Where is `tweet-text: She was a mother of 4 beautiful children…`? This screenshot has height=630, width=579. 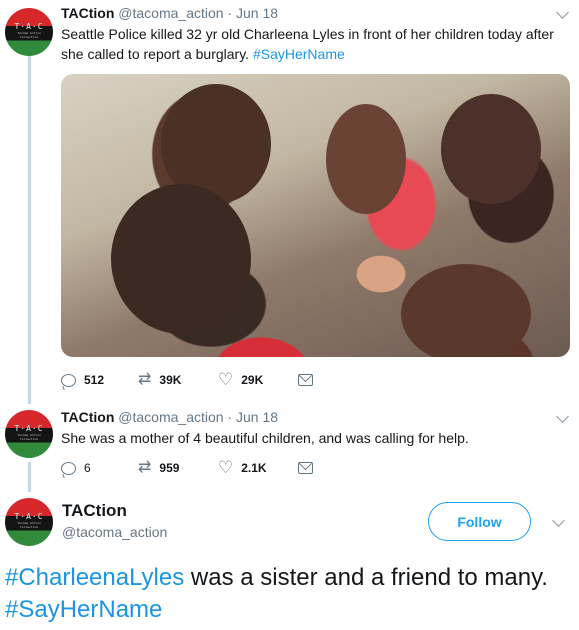
tweet-text: She was a mother of 4 beautiful children… is located at coordinates (265, 438).